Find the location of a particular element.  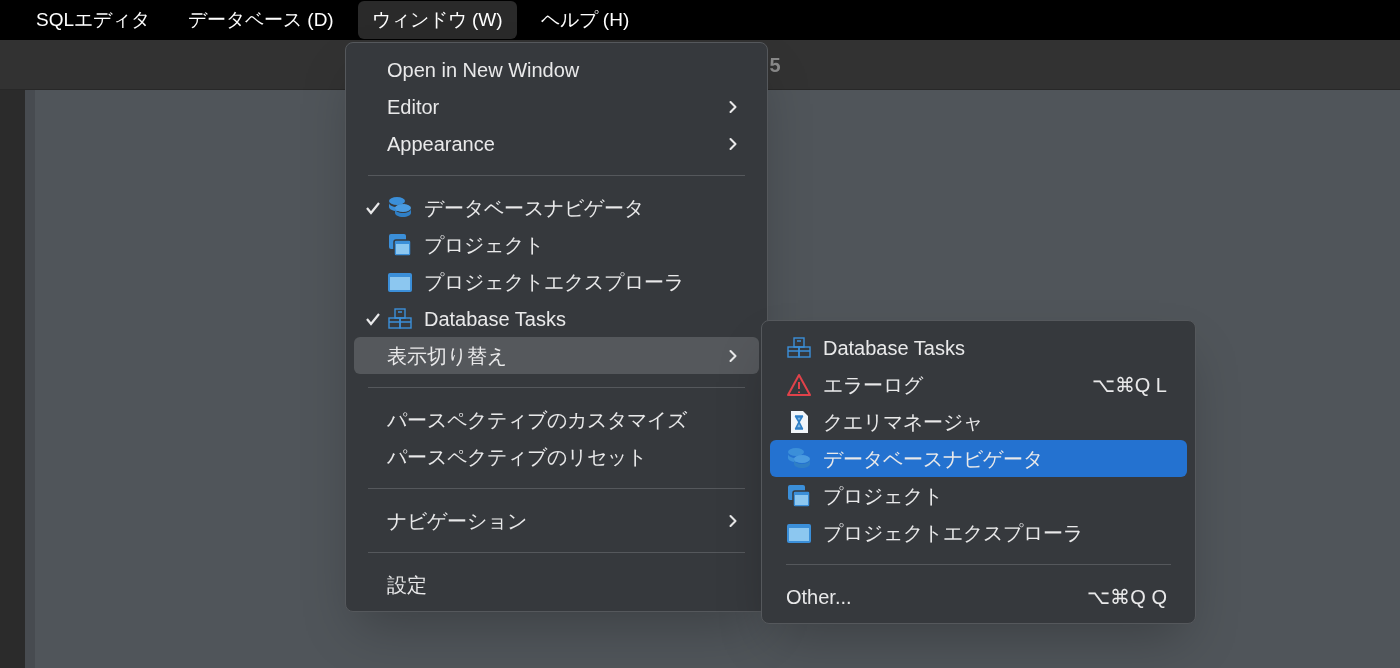

menu-item-label: エラーログ is located at coordinates (873, 385).